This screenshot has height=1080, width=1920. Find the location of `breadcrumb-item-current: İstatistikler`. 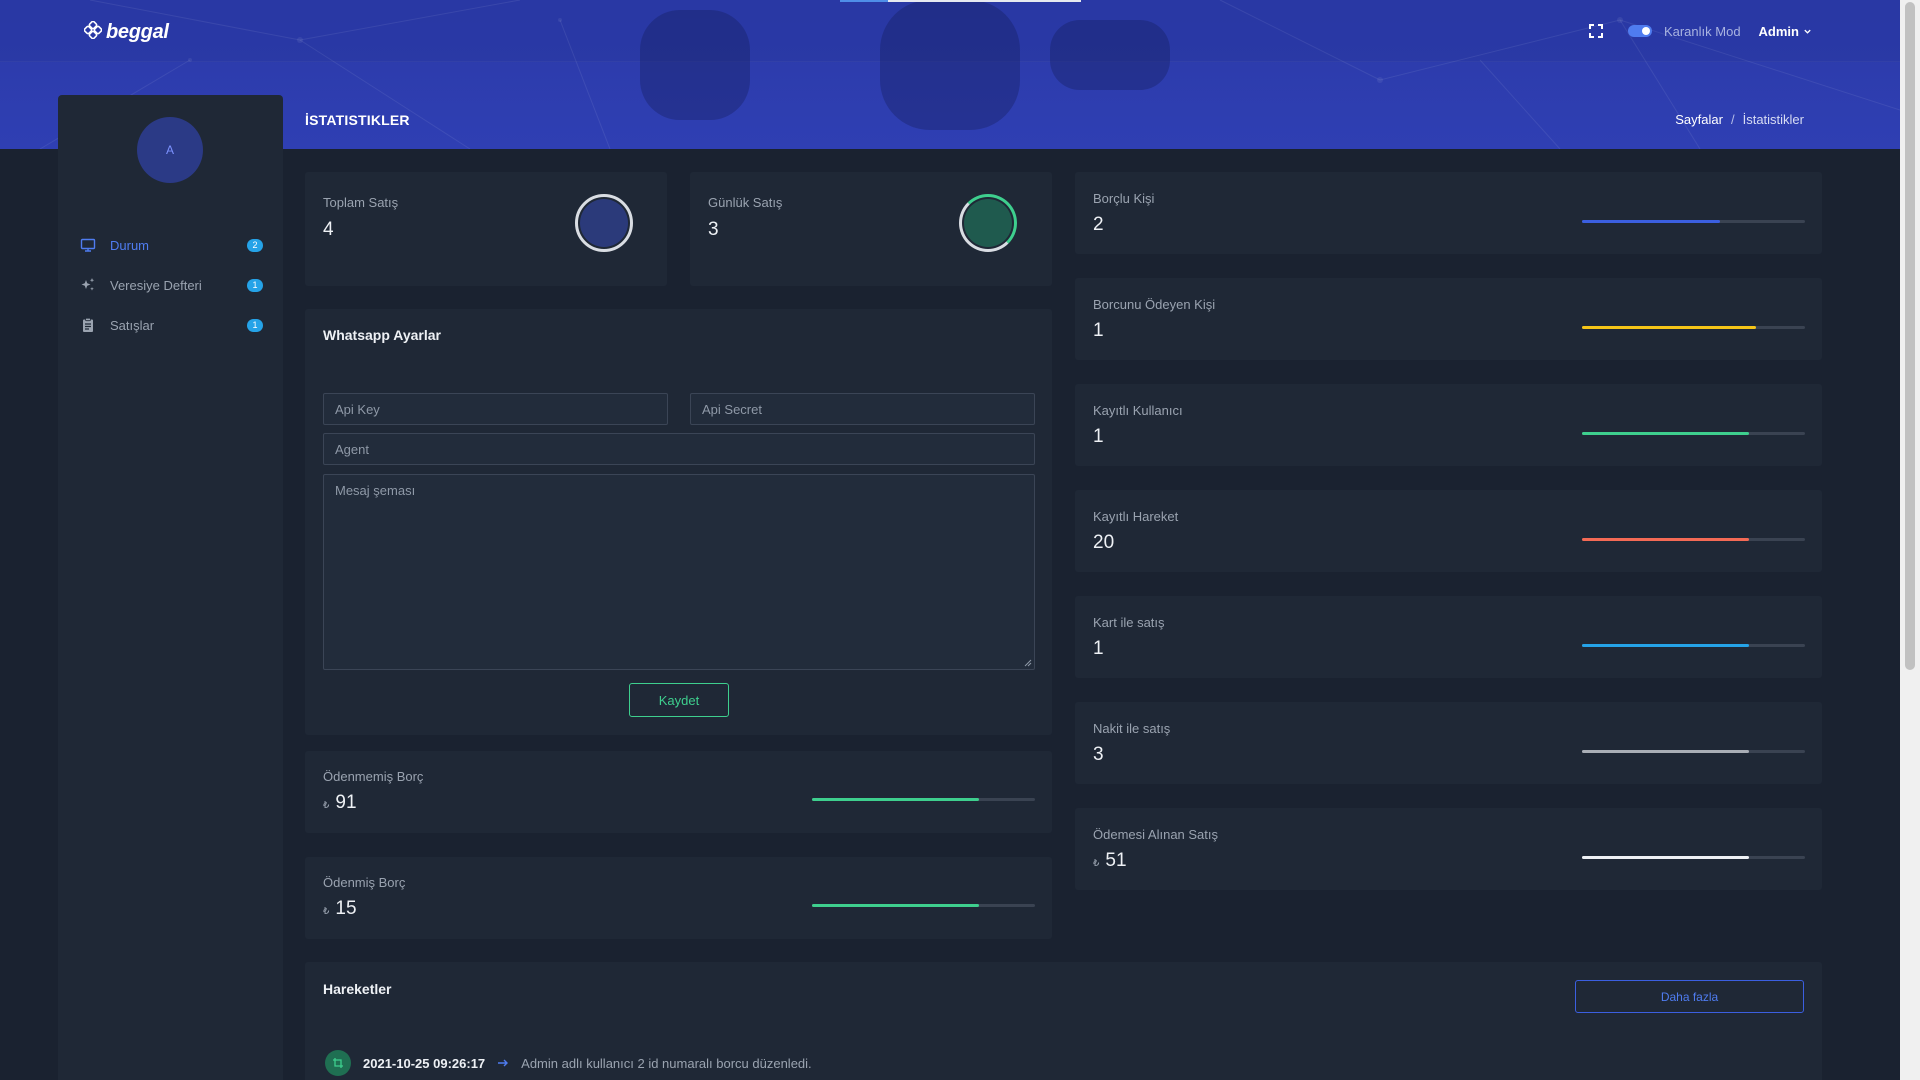

breadcrumb-item-current: İstatistikler is located at coordinates (1773, 119).